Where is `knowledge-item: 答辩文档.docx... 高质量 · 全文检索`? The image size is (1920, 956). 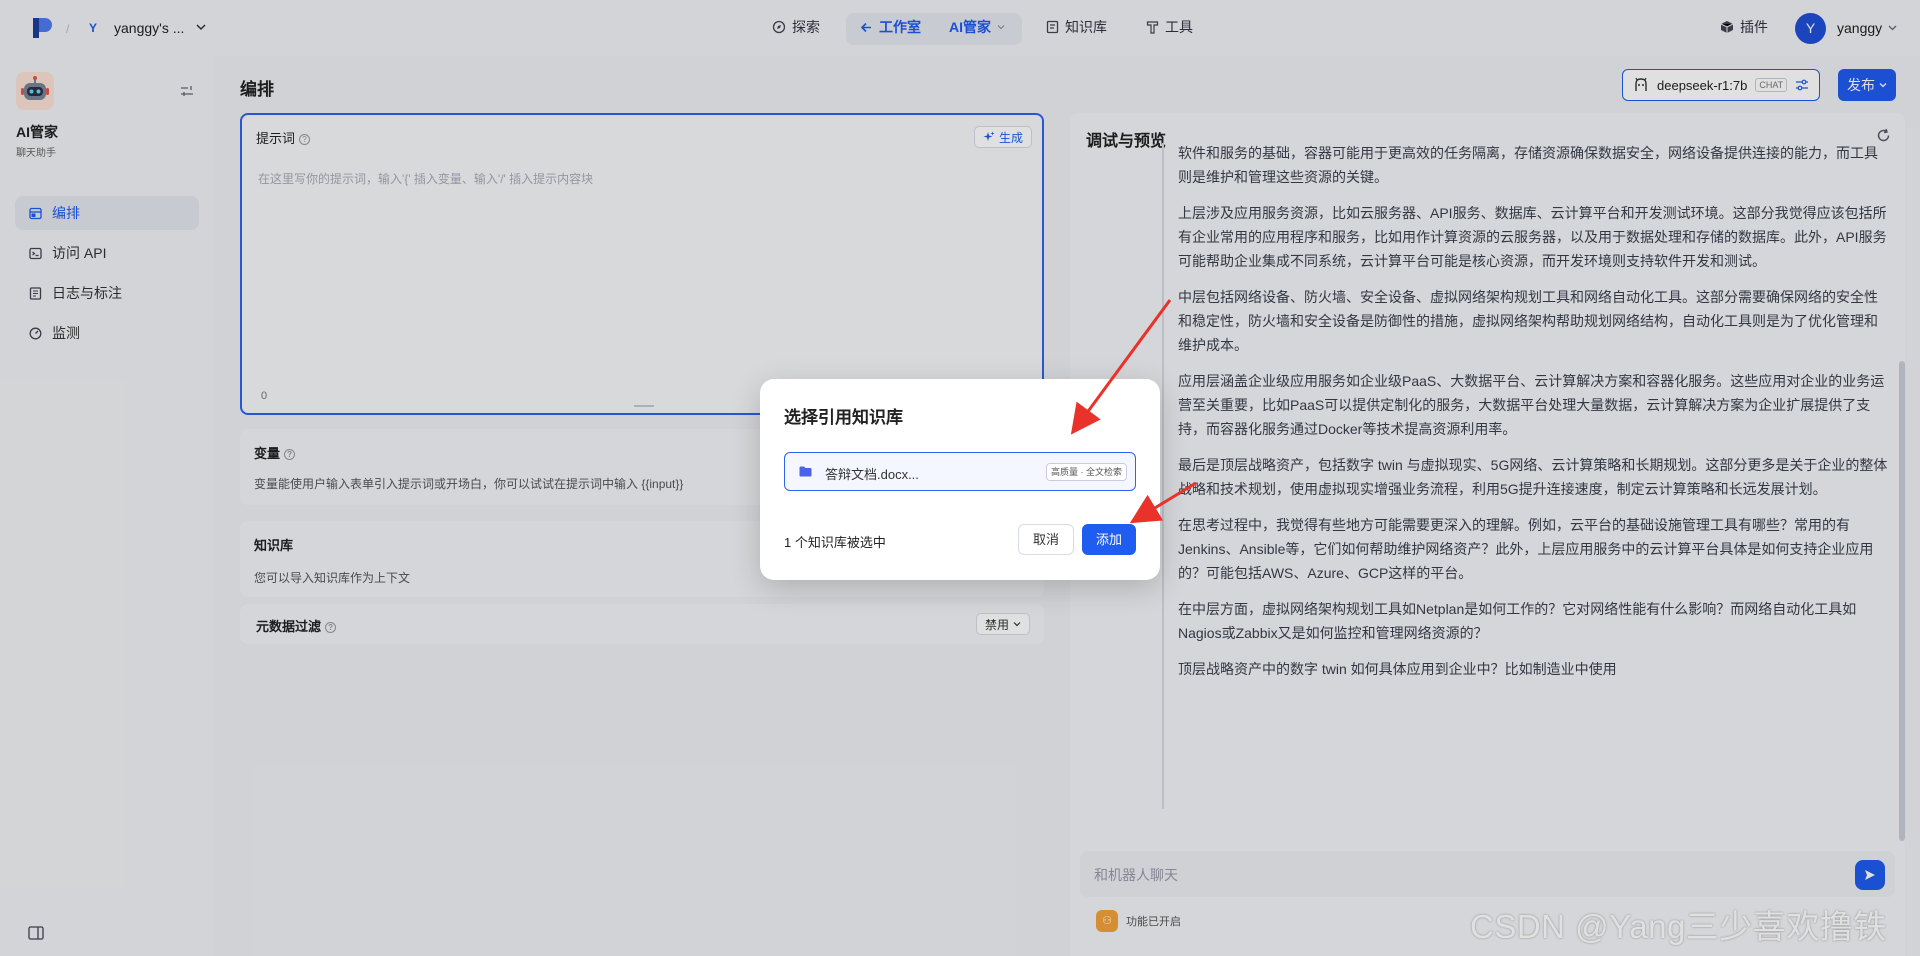
knowledge-item: 答辩文档.docx... 高质量 · 全文检索 is located at coordinates (960, 471).